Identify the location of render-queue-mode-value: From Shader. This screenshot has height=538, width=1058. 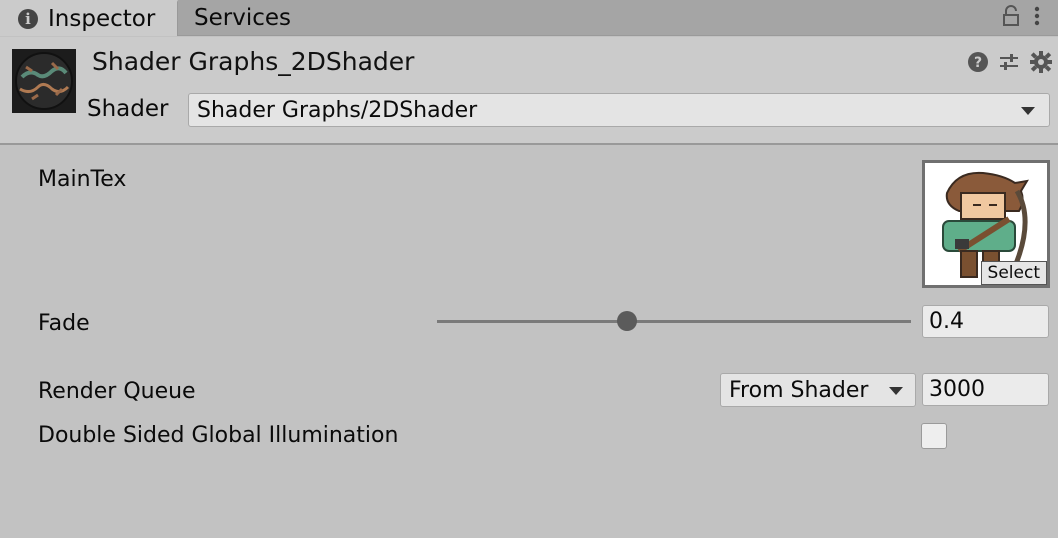
(799, 390).